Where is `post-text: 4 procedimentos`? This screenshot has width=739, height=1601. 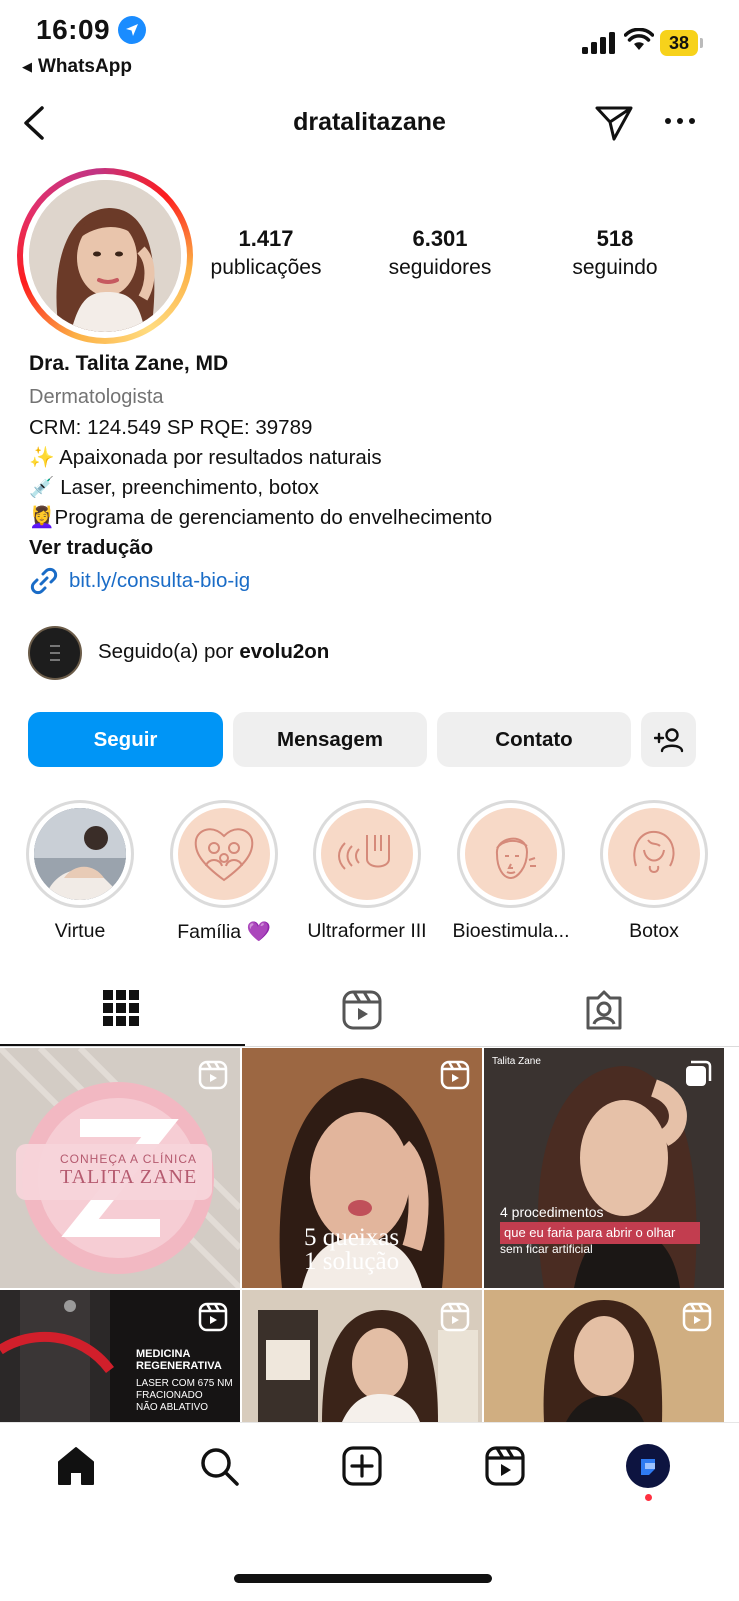
post-text: 4 procedimentos is located at coordinates (552, 1212).